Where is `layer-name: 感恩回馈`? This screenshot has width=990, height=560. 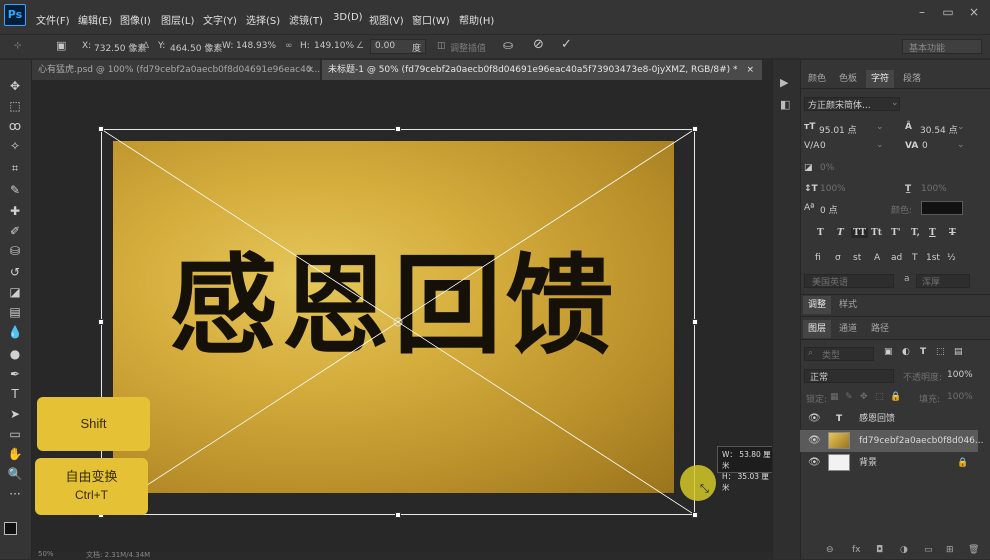
layer-name: 感恩回馈 is located at coordinates (877, 419).